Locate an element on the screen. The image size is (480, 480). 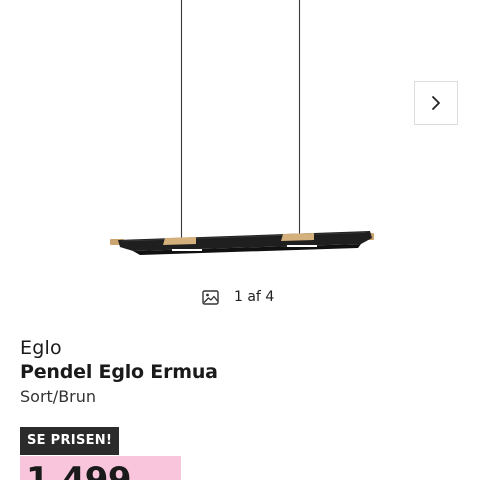
image-counter: 1 af 4 is located at coordinates (238, 297).